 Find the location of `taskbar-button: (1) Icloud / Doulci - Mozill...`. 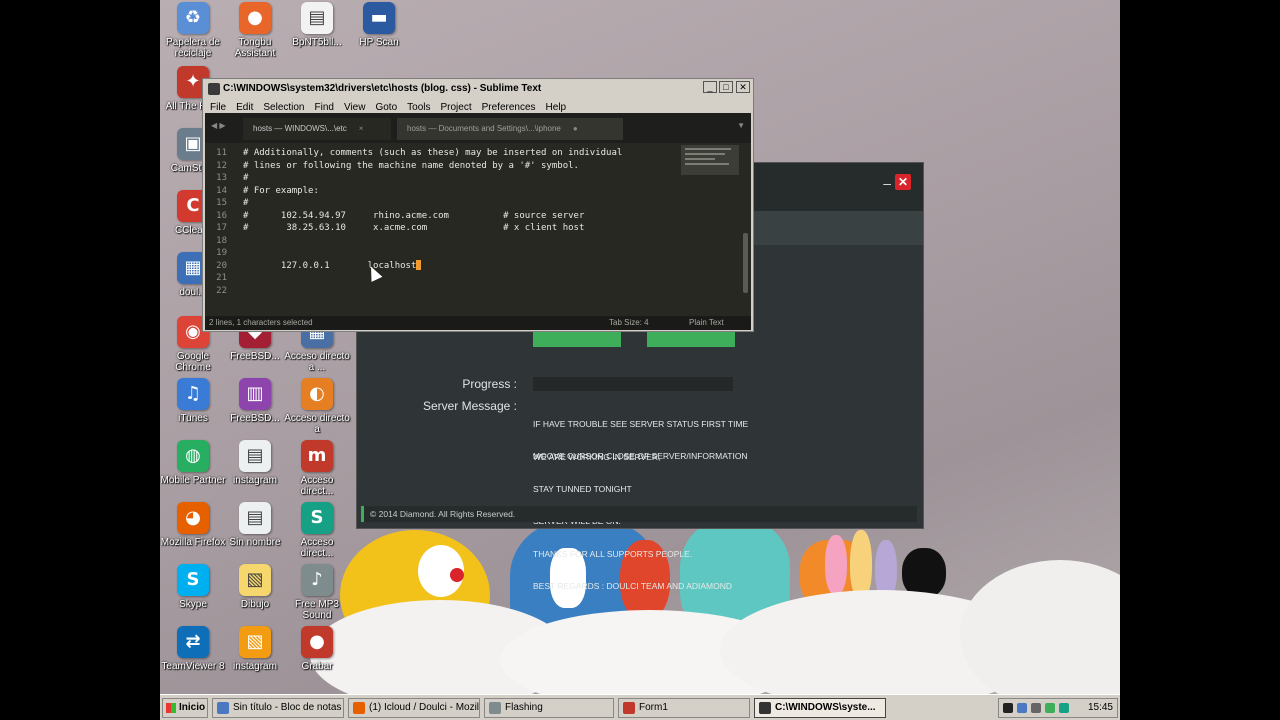

taskbar-button: (1) Icloud / Doulci - Mozill... is located at coordinates (414, 708).